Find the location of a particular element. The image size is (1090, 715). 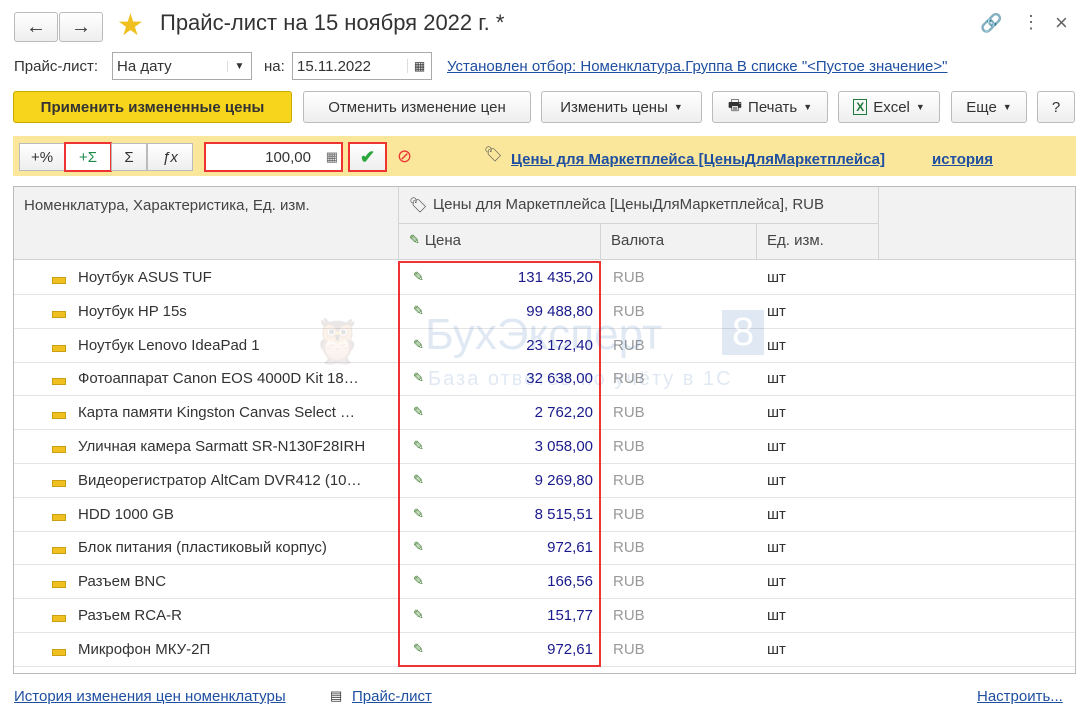

history-link: история is located at coordinates (962, 159).